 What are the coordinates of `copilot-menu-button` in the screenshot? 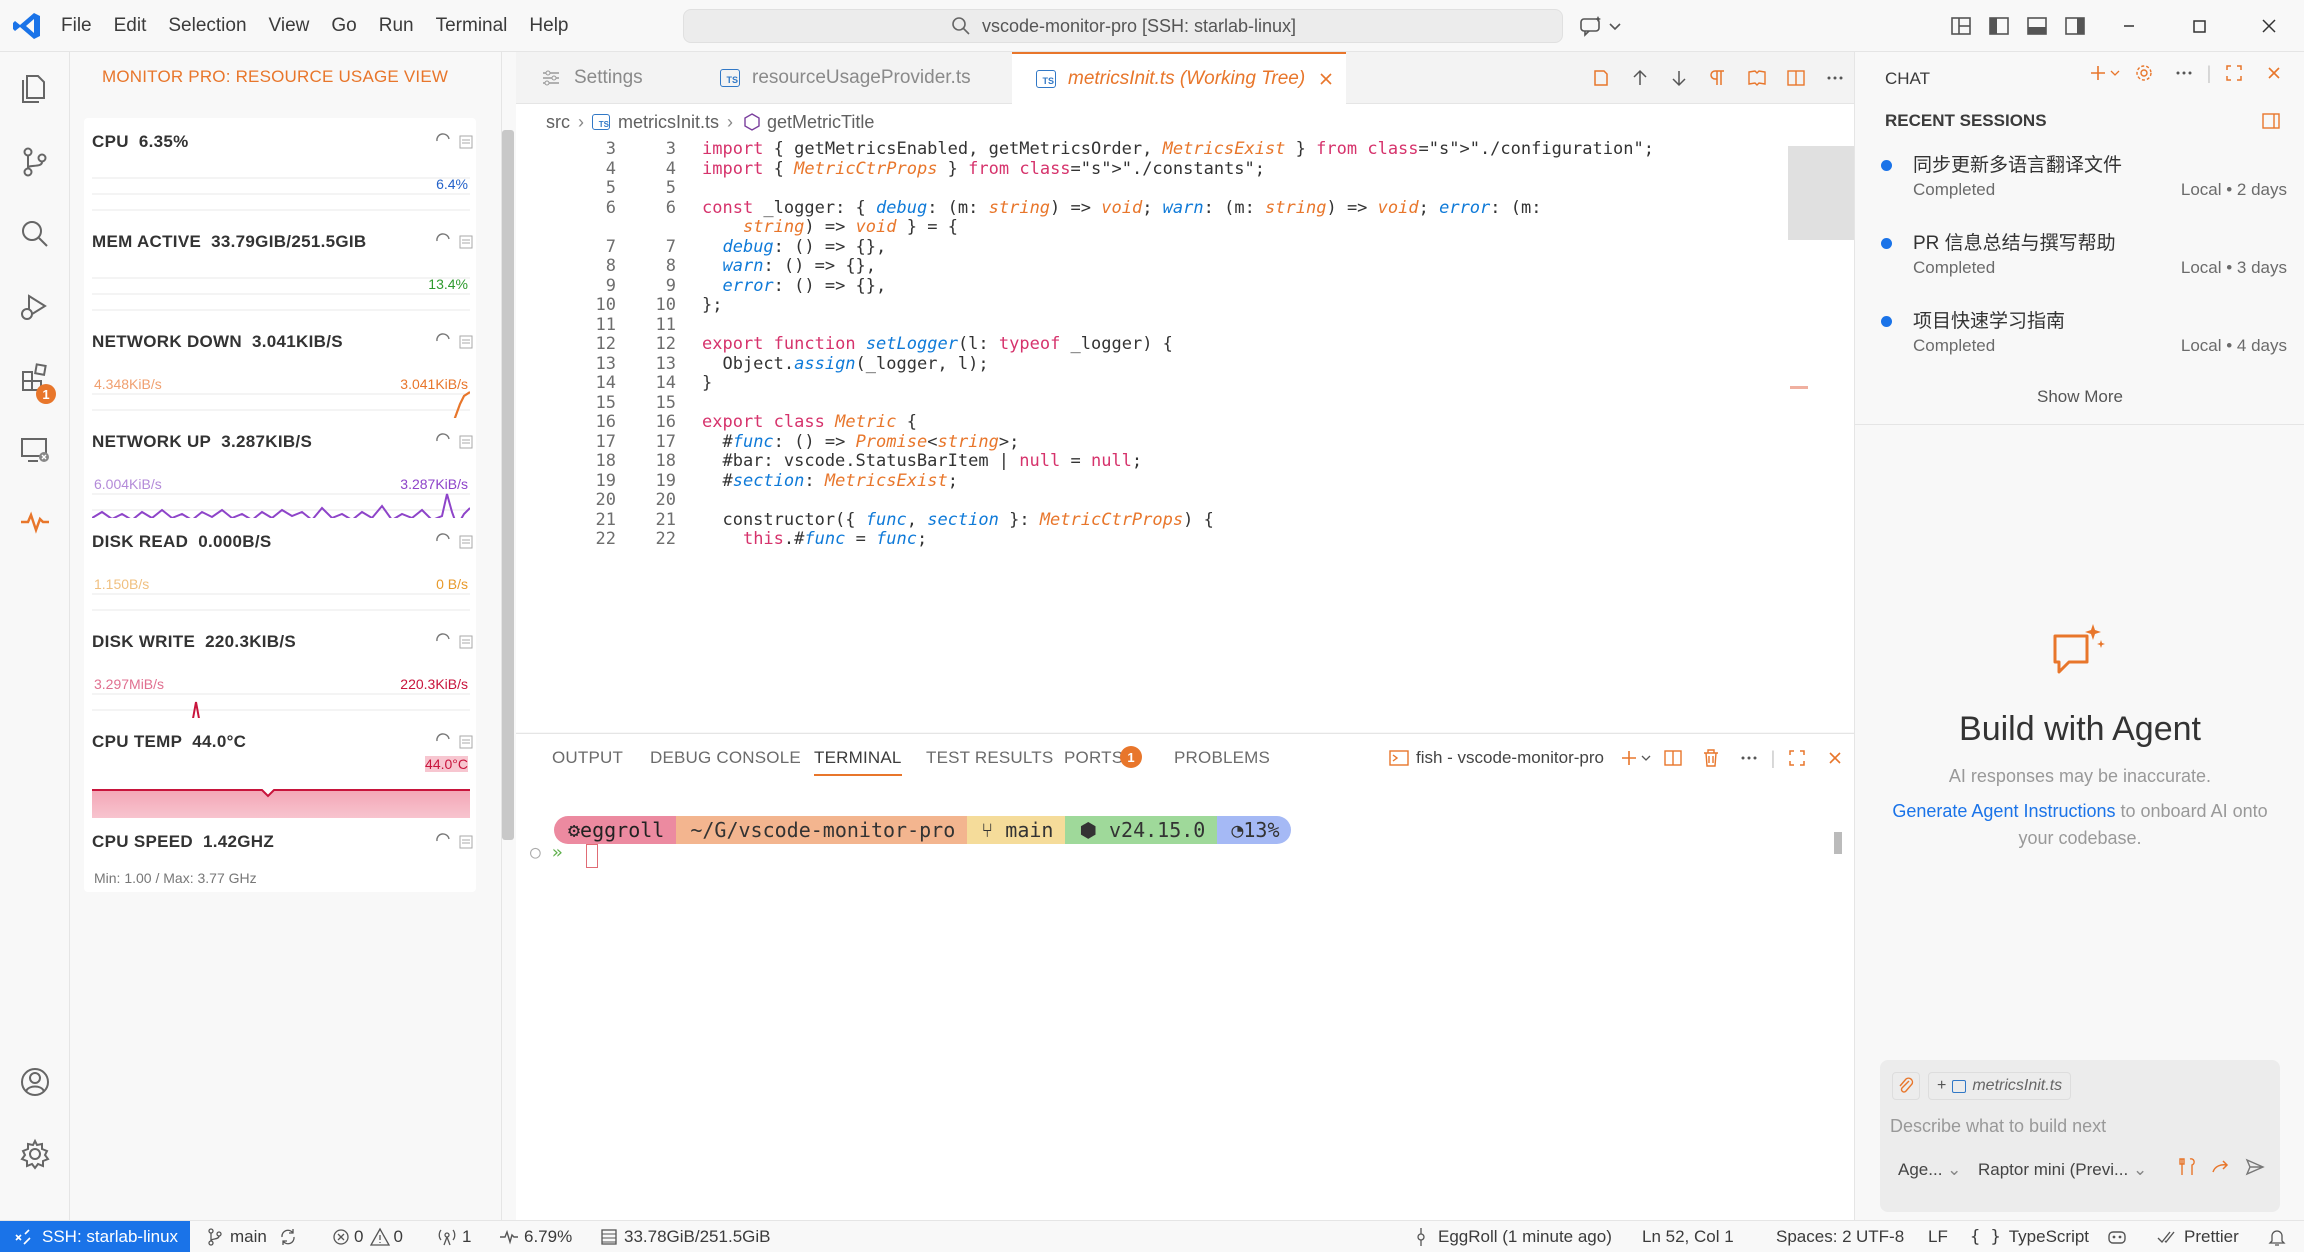 It's located at (1603, 26).